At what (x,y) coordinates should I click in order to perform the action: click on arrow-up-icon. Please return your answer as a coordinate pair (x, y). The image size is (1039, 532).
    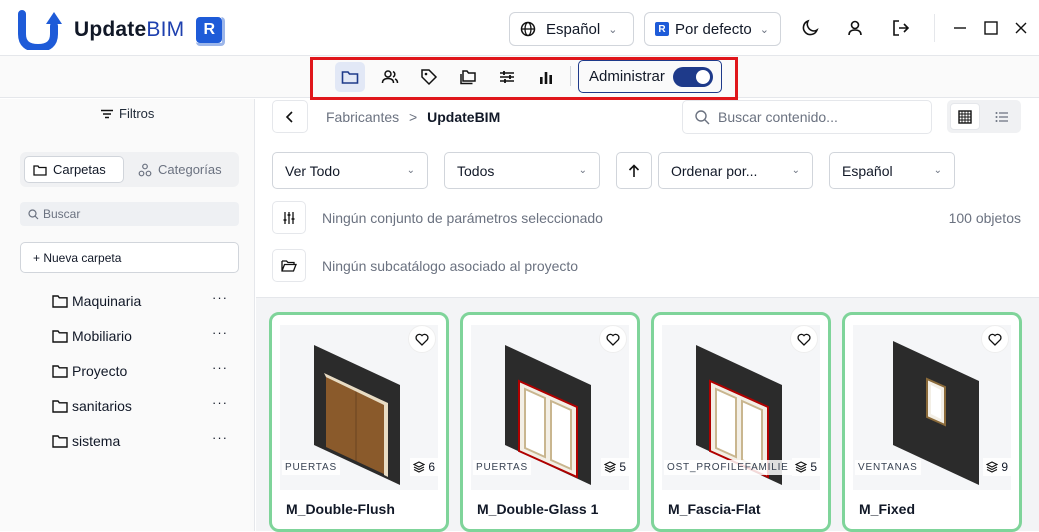
    Looking at the image, I should click on (634, 170).